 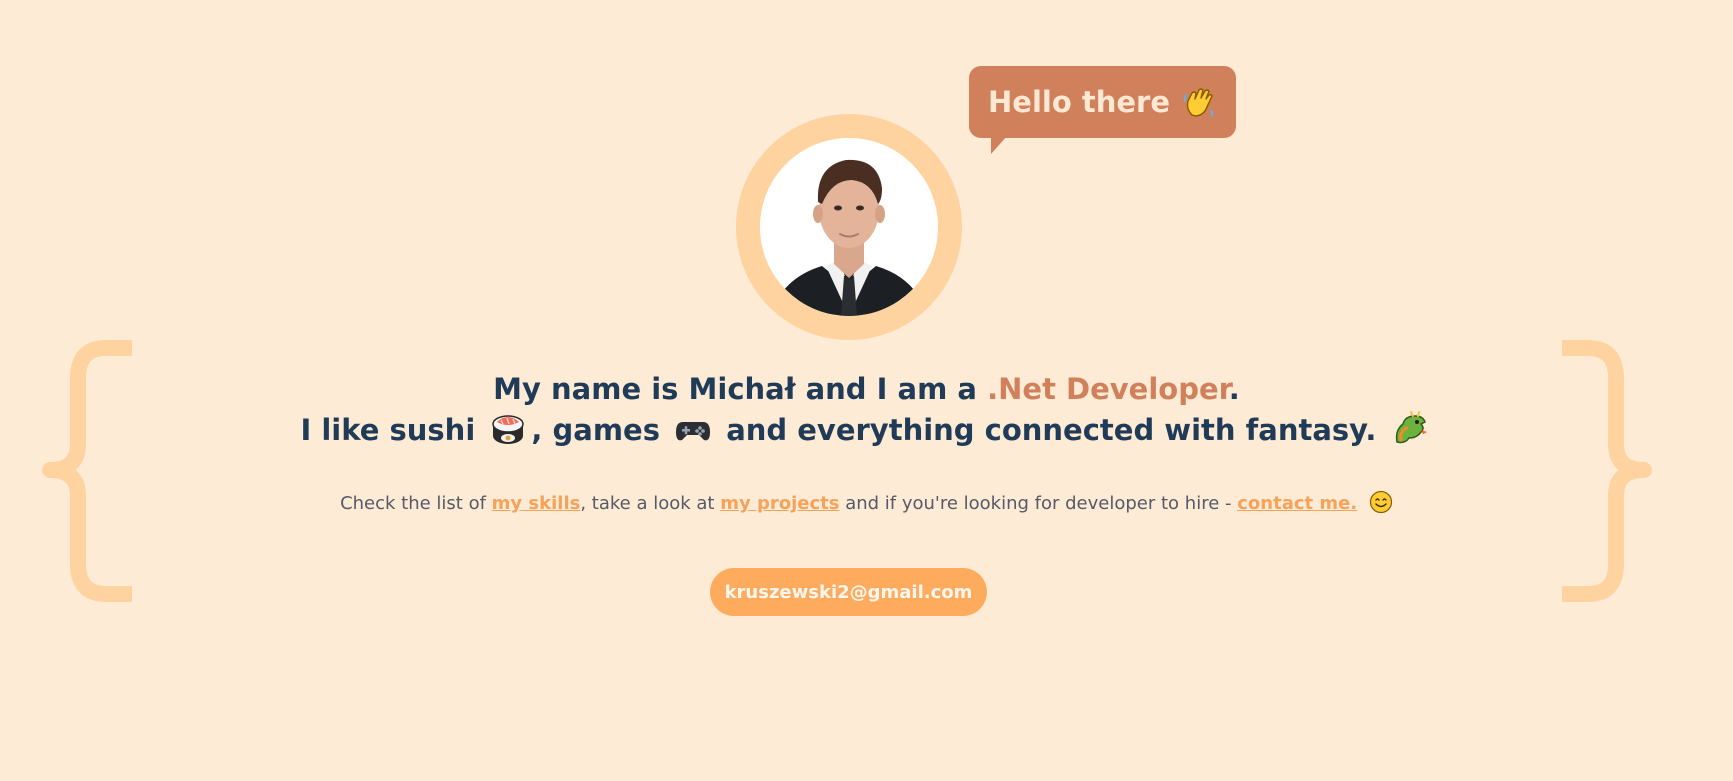 I want to click on avatar-ring, so click(x=849, y=227).